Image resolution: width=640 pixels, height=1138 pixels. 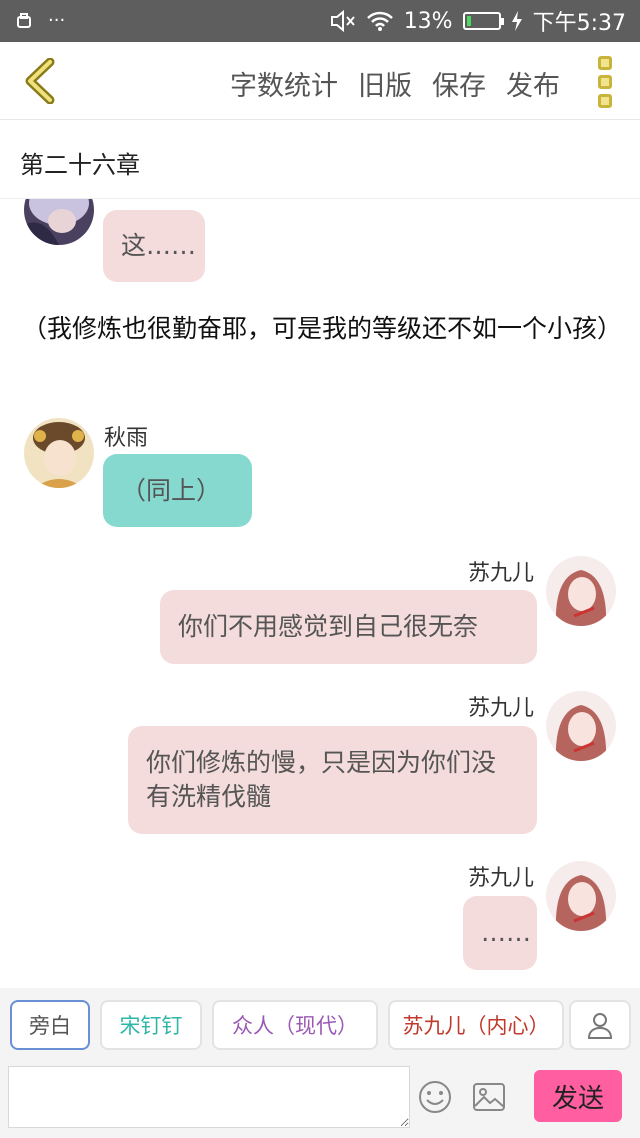 What do you see at coordinates (533, 83) in the screenshot?
I see `publish-button: 发布` at bounding box center [533, 83].